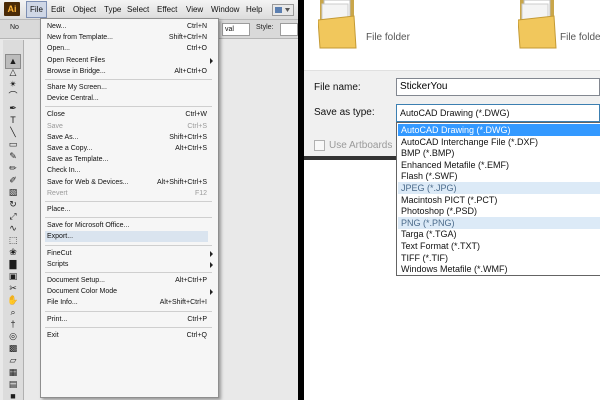 The image size is (600, 400). I want to click on fill-stroke-icon: ■, so click(13, 395).